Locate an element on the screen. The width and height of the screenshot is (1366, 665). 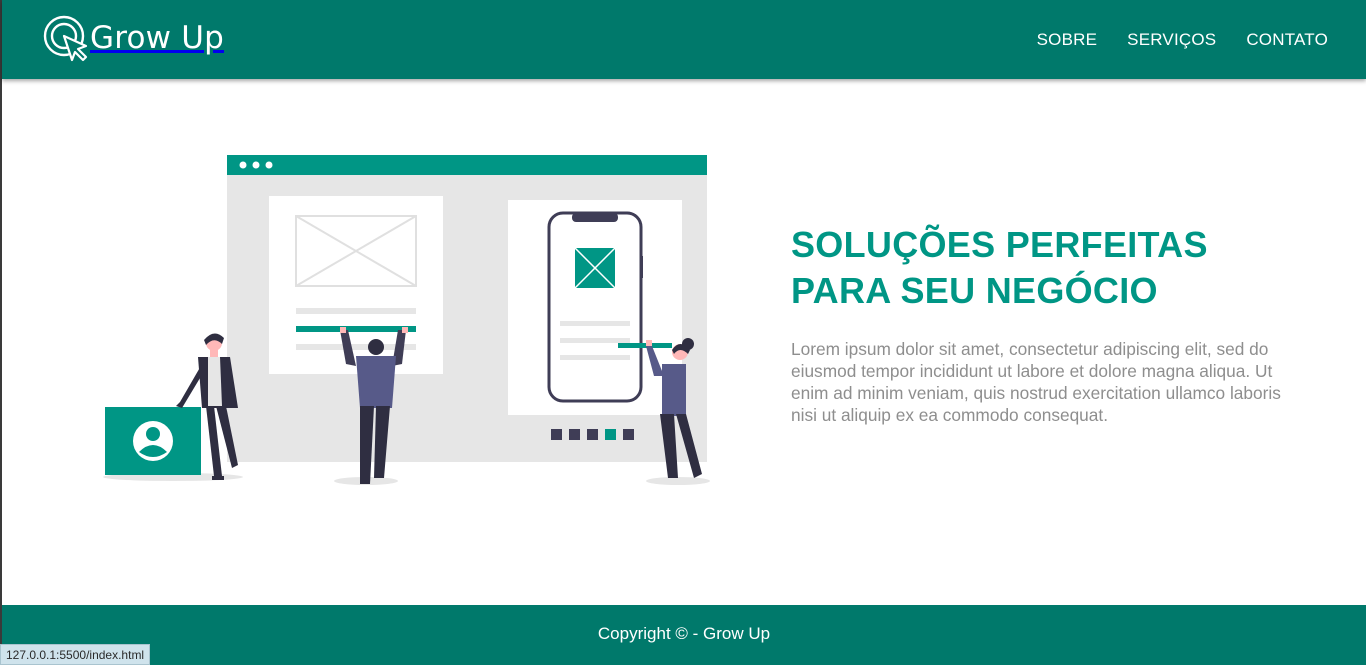
status-bar-url: 127.0.0.1:5500/index.html is located at coordinates (75, 654).